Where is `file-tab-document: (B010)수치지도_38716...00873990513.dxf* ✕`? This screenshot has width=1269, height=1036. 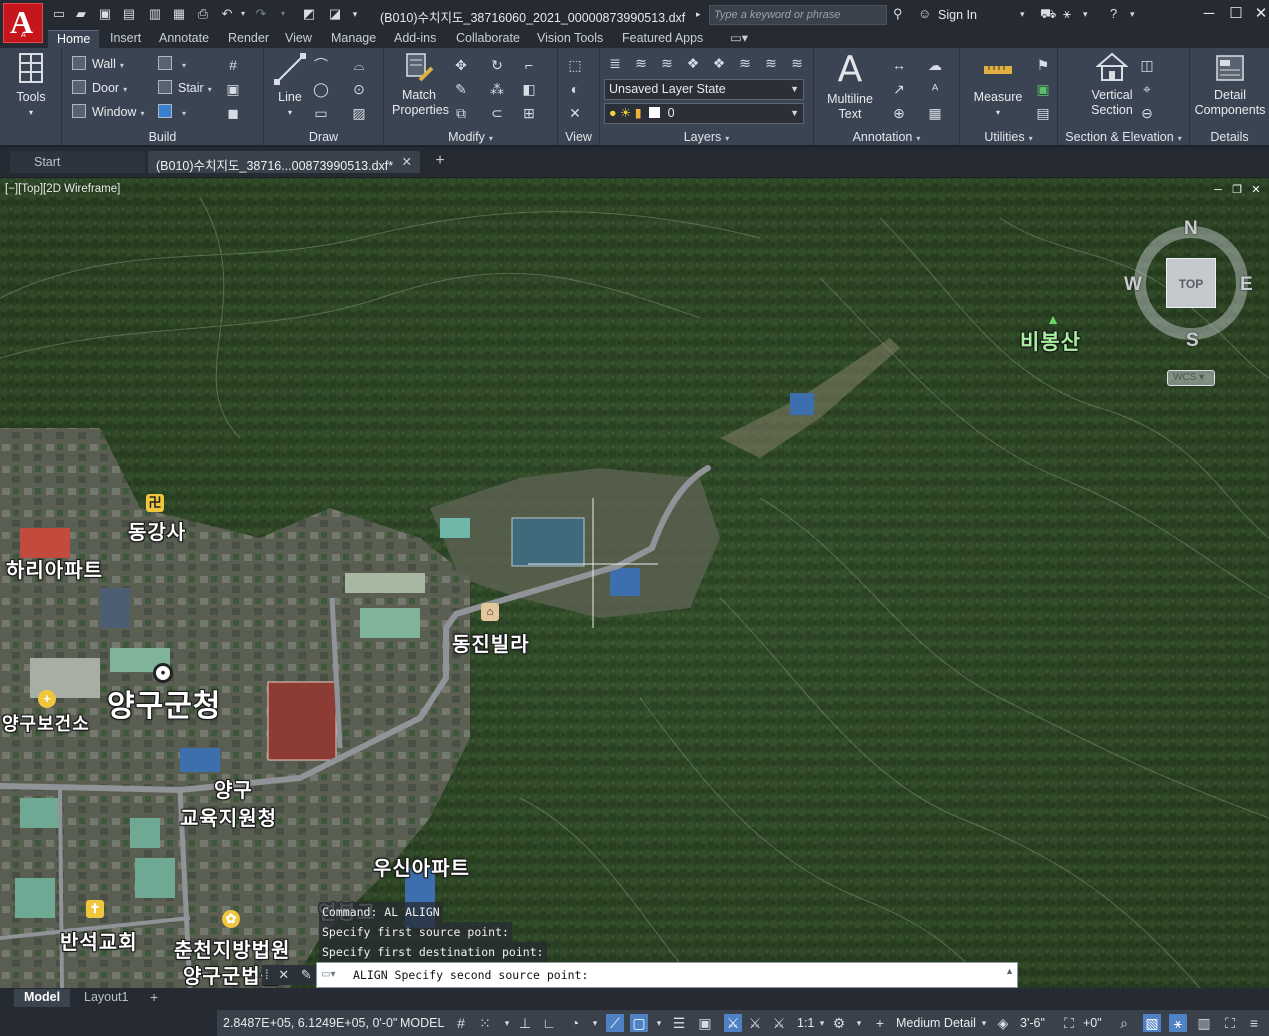 file-tab-document: (B010)수치지도_38716...00873990513.dxf* ✕ is located at coordinates (284, 162).